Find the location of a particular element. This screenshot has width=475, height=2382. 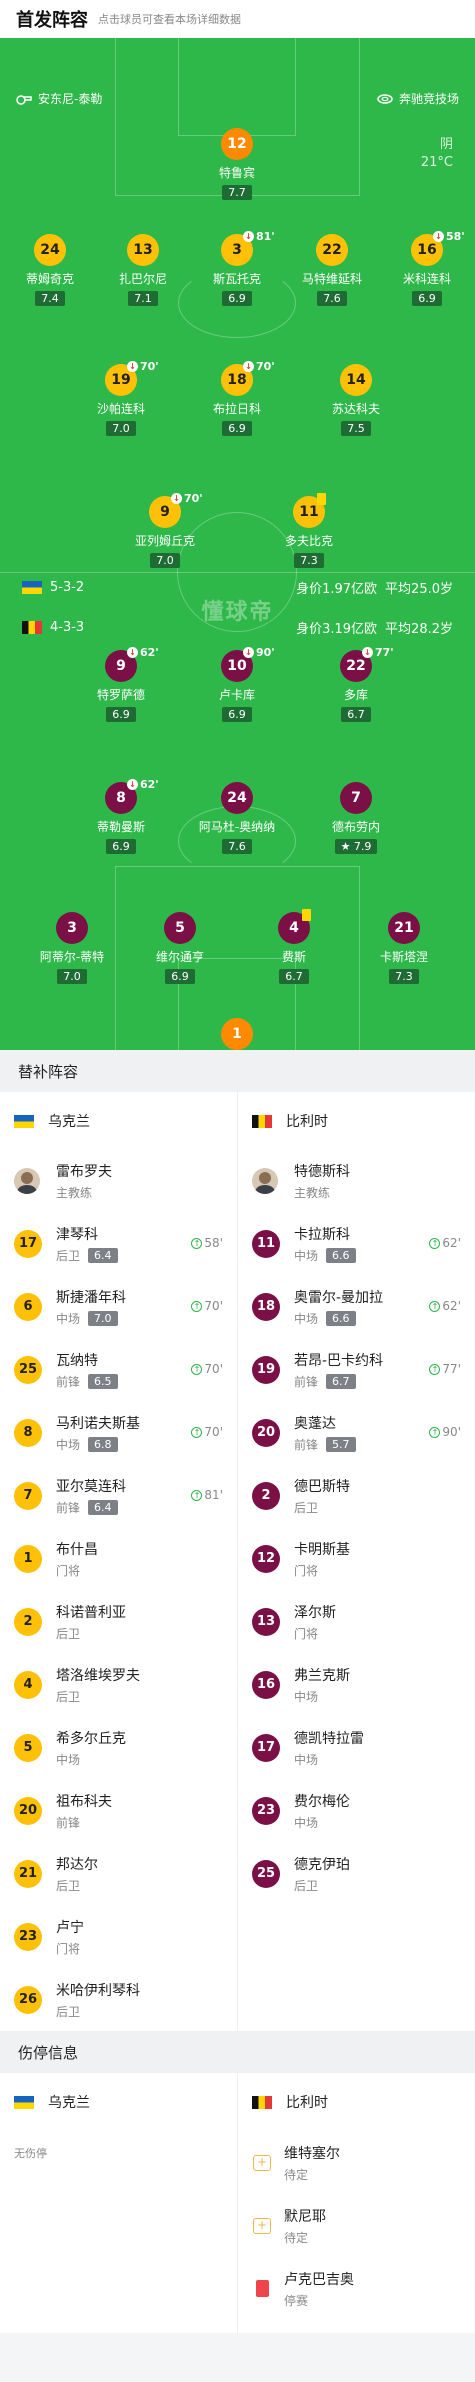

sub-info: 米哈伊利琴科 后卫 is located at coordinates (98, 2000).